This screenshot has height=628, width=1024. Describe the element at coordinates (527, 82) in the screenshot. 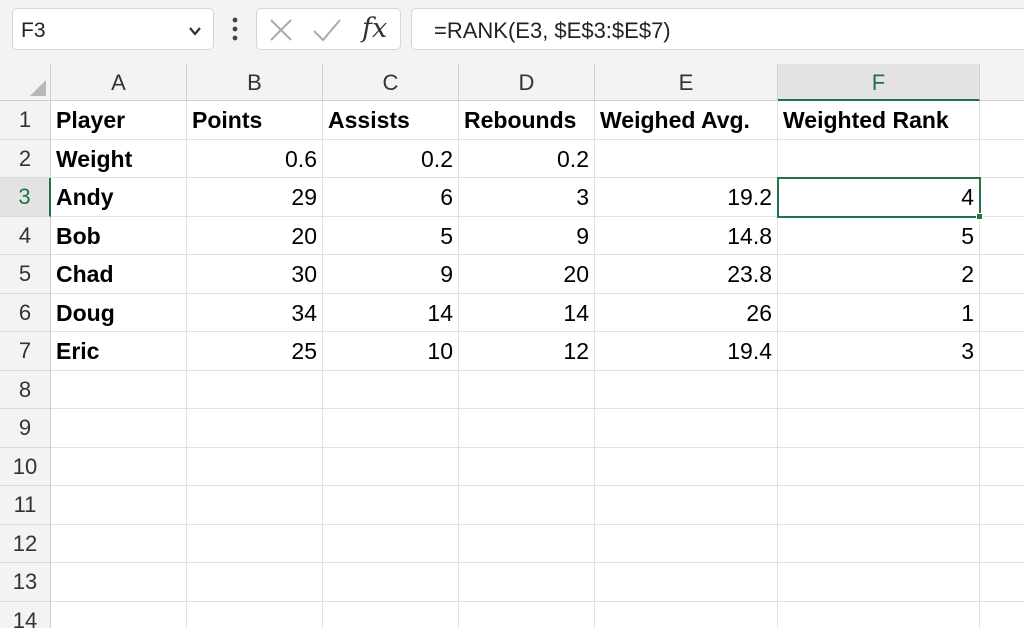

I see `column-header-d: D` at that location.